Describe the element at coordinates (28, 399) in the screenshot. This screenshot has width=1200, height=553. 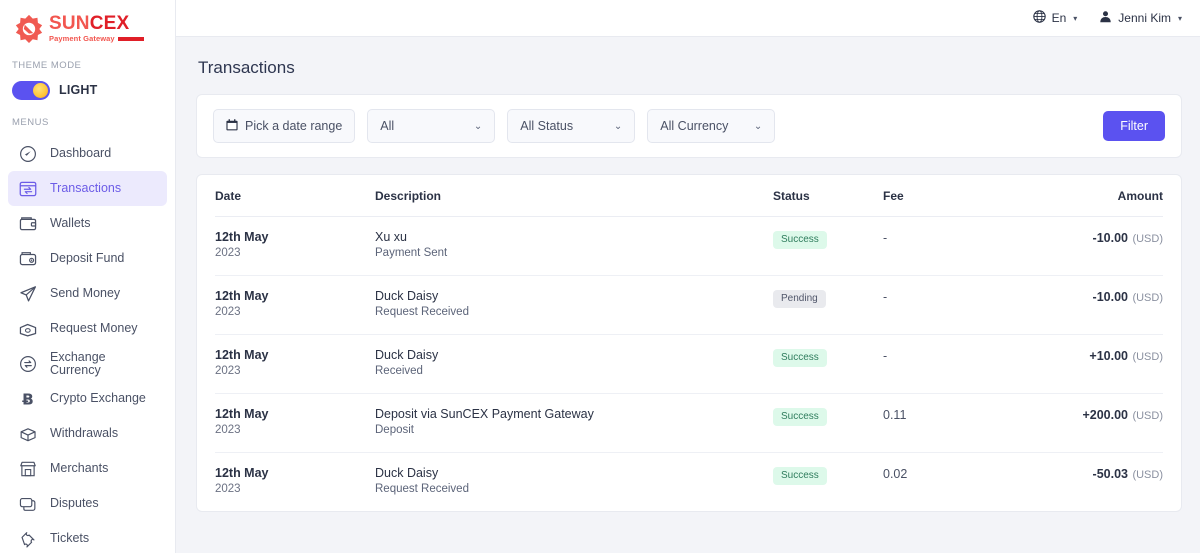
I see `svg-text: Ƀ` at that location.